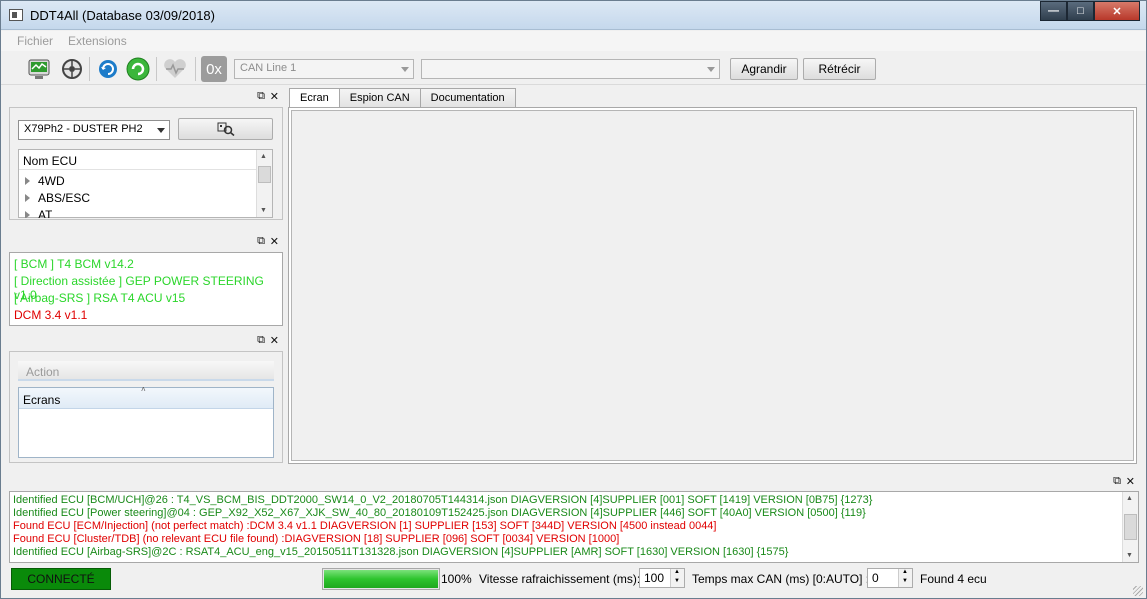 Image resolution: width=1147 pixels, height=599 pixels. Describe the element at coordinates (108, 69) in the screenshot. I see `refresh-icon` at that location.